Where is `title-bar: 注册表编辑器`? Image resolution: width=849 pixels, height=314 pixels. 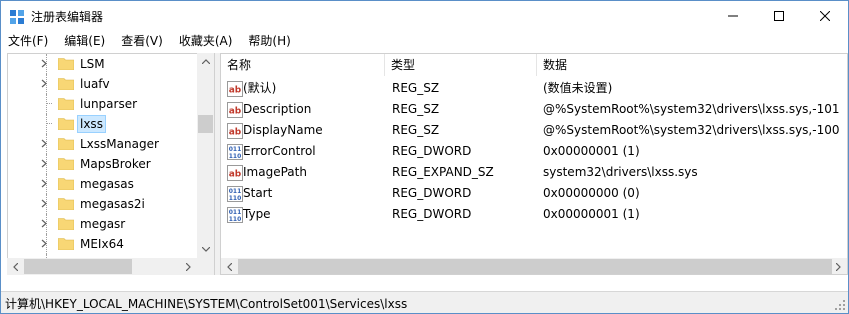
title-bar: 注册表编辑器 is located at coordinates (424, 16).